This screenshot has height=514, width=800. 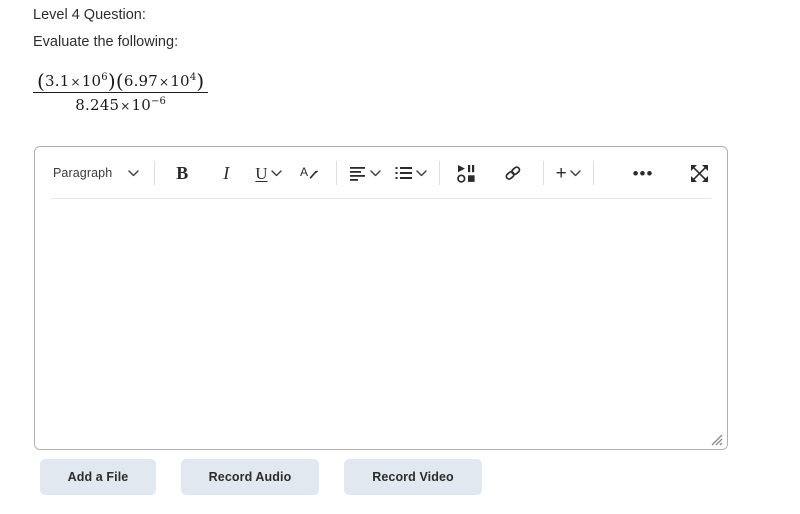 I want to click on bold-icon: B, so click(x=182, y=173).